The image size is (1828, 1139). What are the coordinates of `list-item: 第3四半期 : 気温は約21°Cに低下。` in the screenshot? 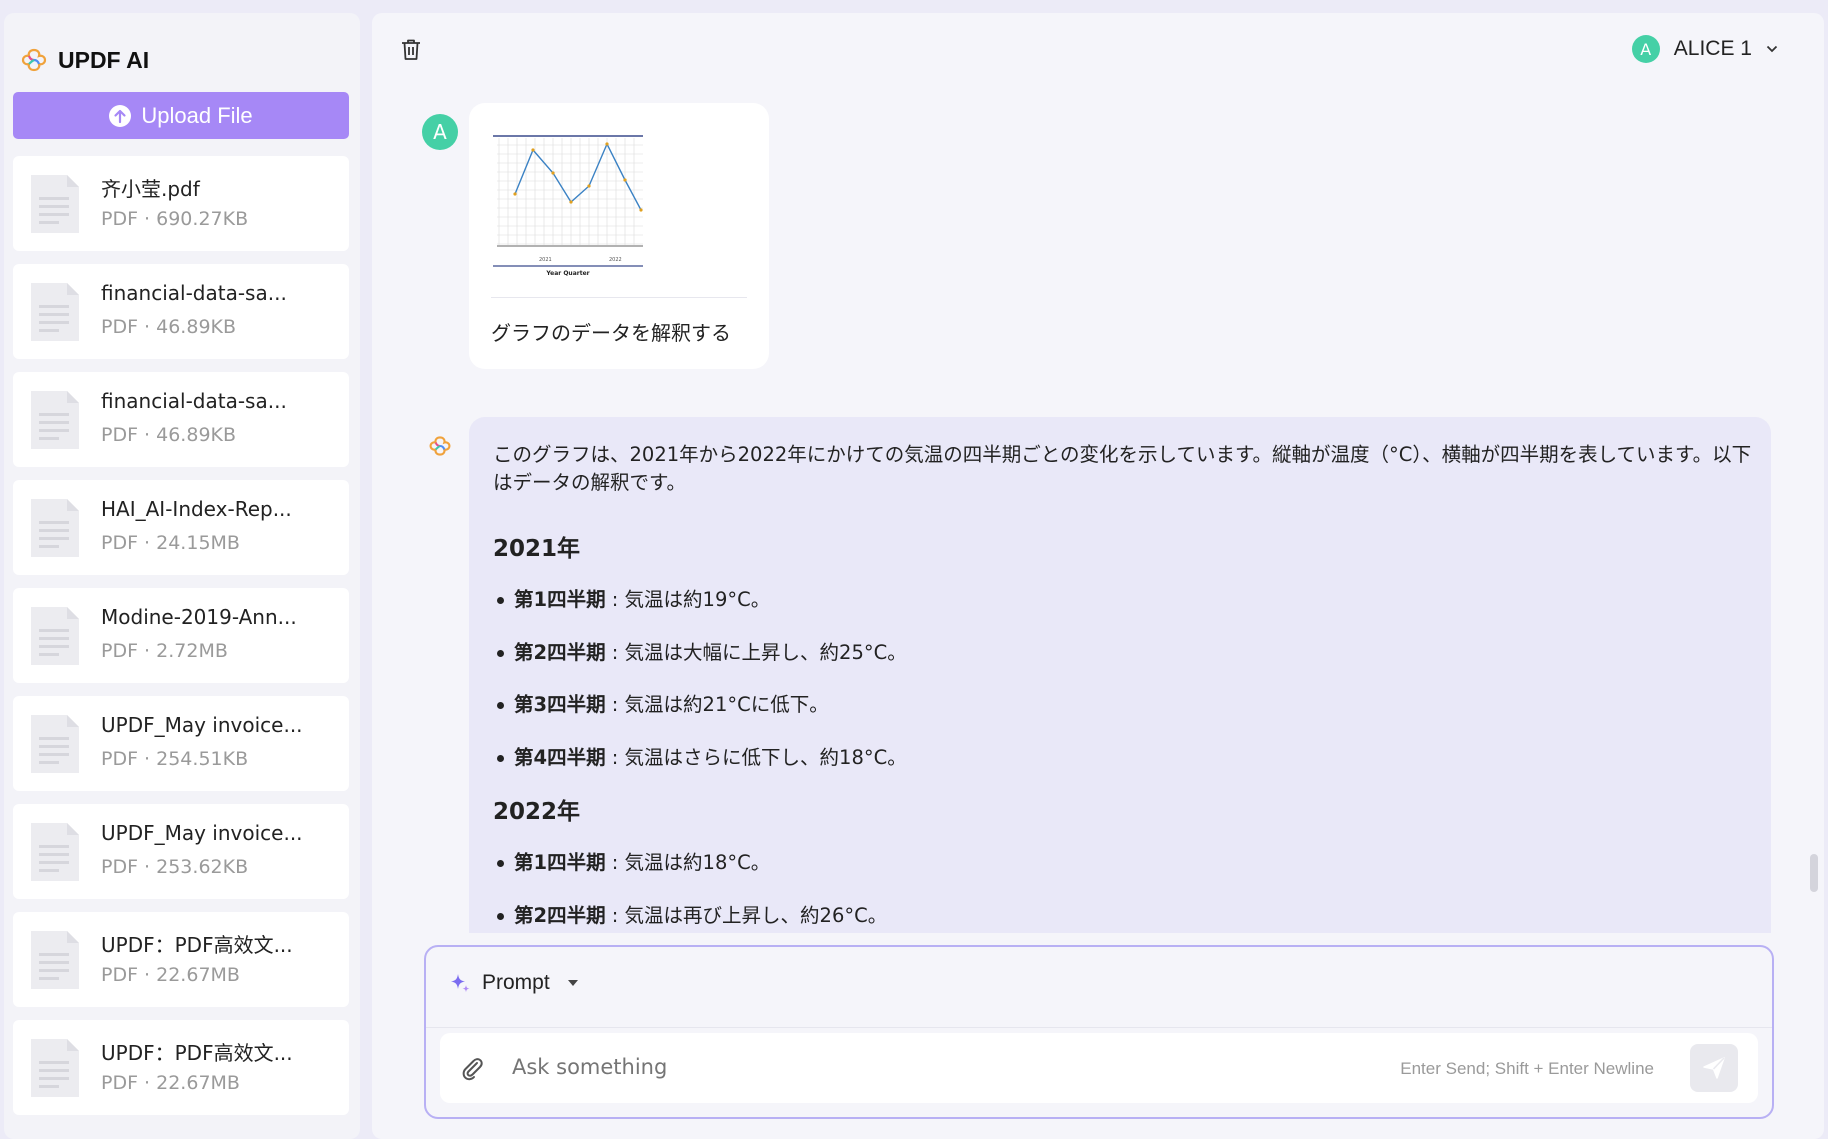 It's located at (663, 702).